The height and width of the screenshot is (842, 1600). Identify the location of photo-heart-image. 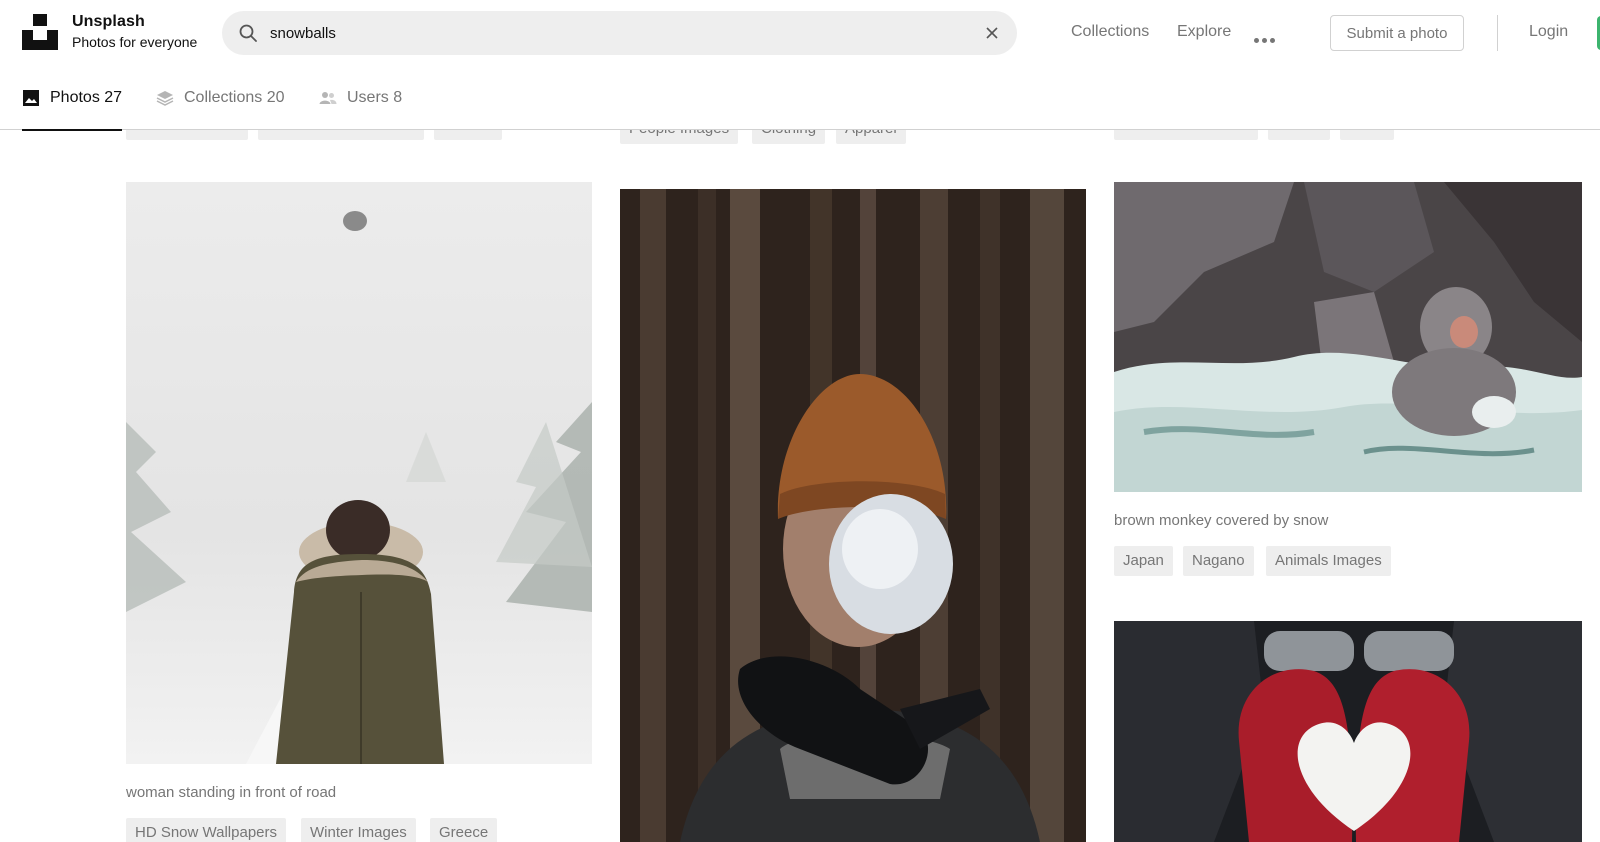
(1348, 731).